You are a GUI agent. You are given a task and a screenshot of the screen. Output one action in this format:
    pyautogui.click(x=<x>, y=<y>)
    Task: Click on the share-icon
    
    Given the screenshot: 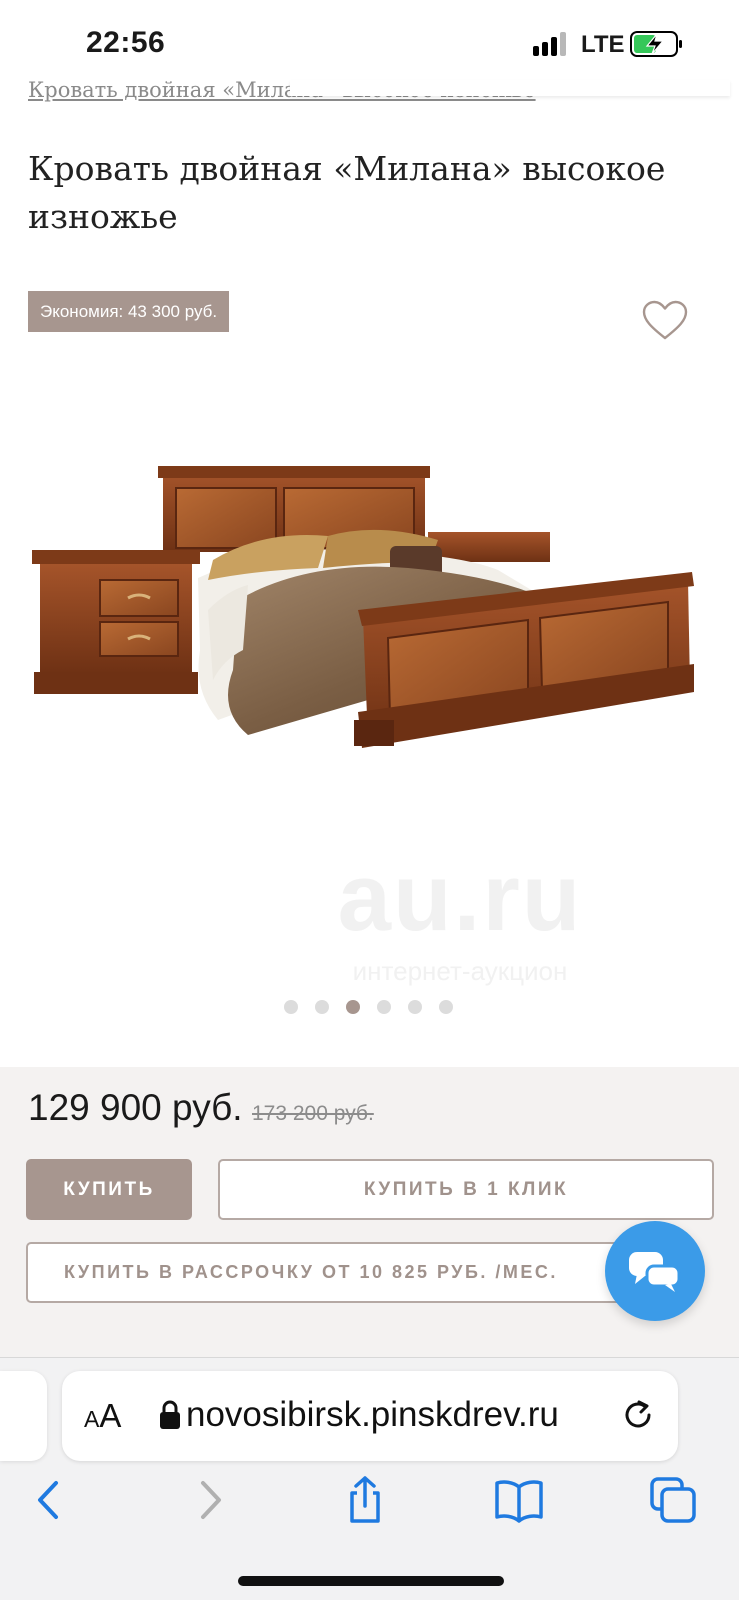 What is the action you would take?
    pyautogui.click(x=365, y=1500)
    